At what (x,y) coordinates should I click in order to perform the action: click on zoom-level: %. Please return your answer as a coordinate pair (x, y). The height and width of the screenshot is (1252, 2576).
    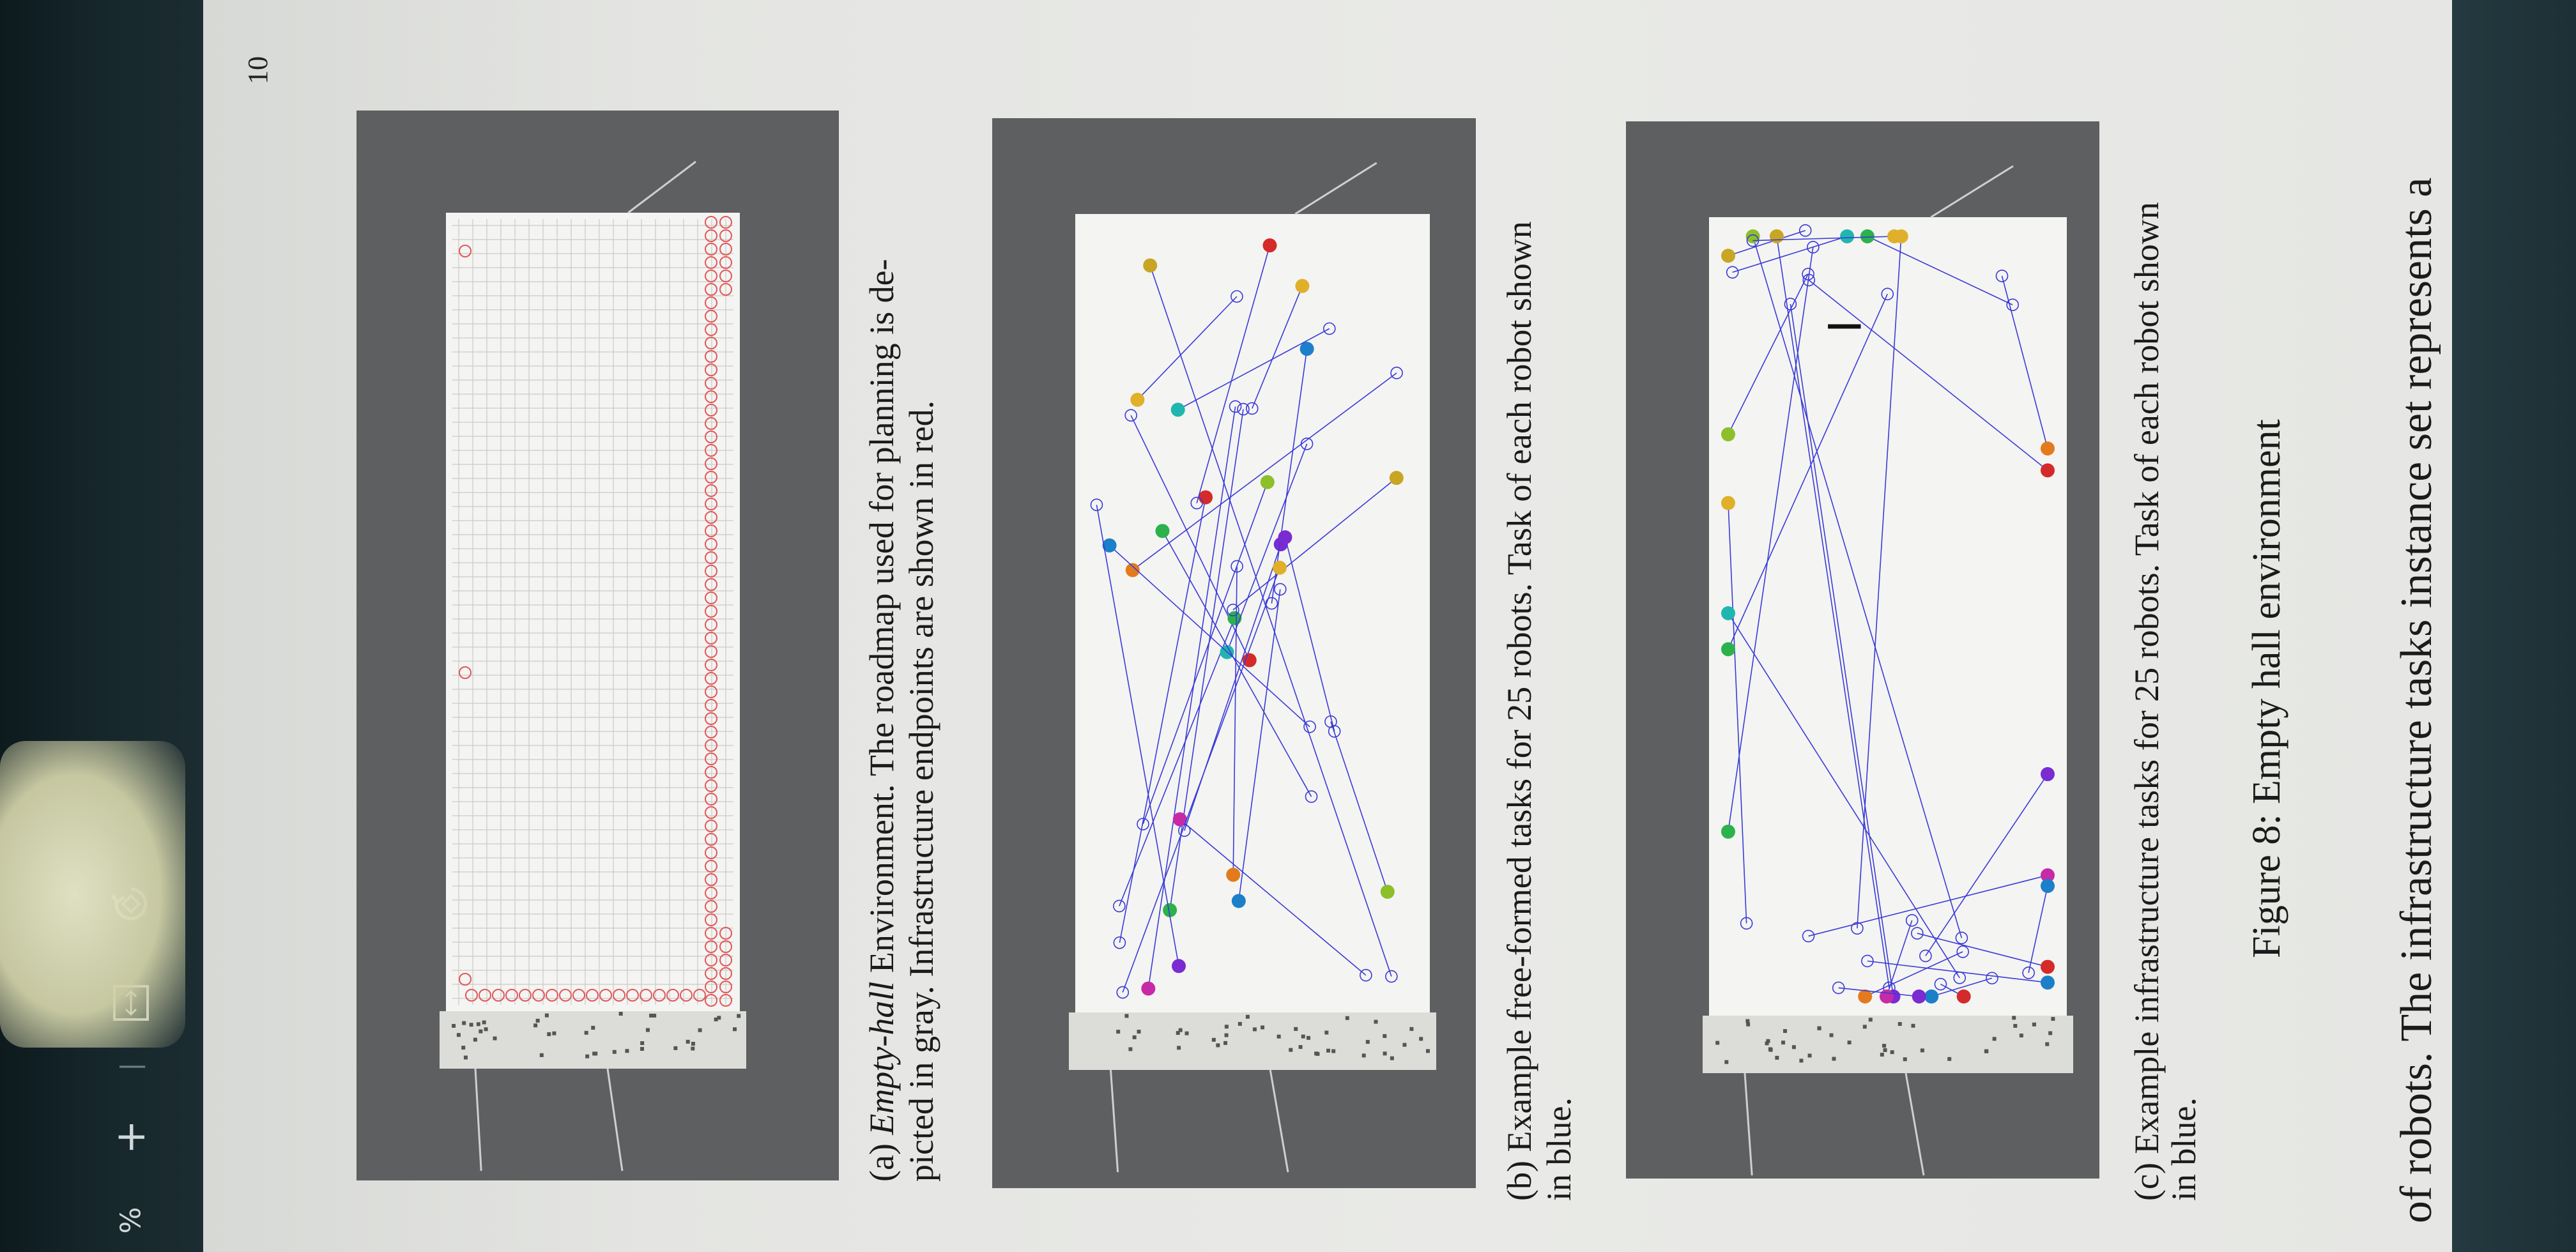
    Looking at the image, I should click on (131, 1220).